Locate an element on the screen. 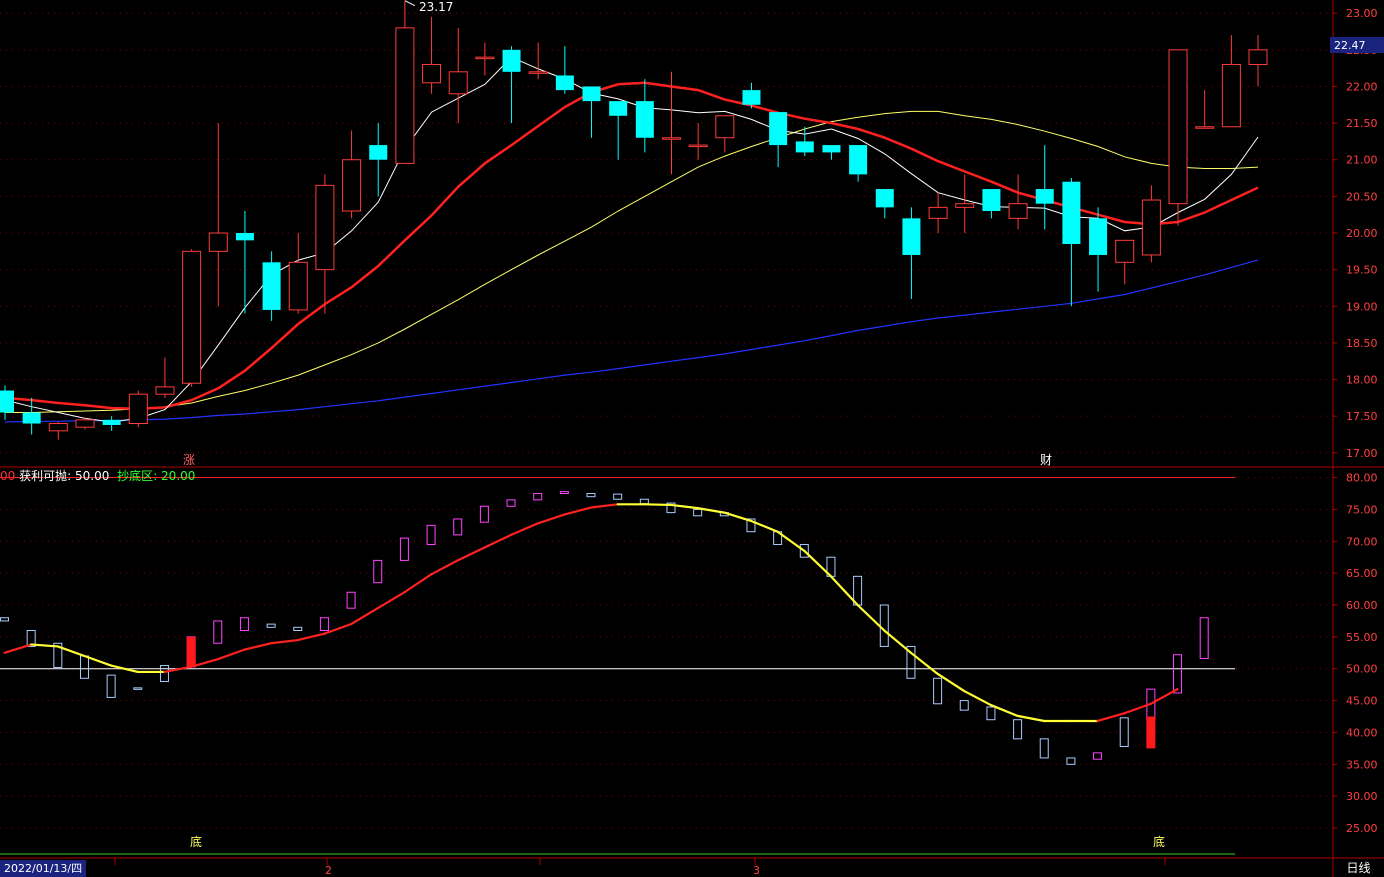 The width and height of the screenshot is (1384, 877). indicator-tick-label: 75.00 is located at coordinates (1362, 509).